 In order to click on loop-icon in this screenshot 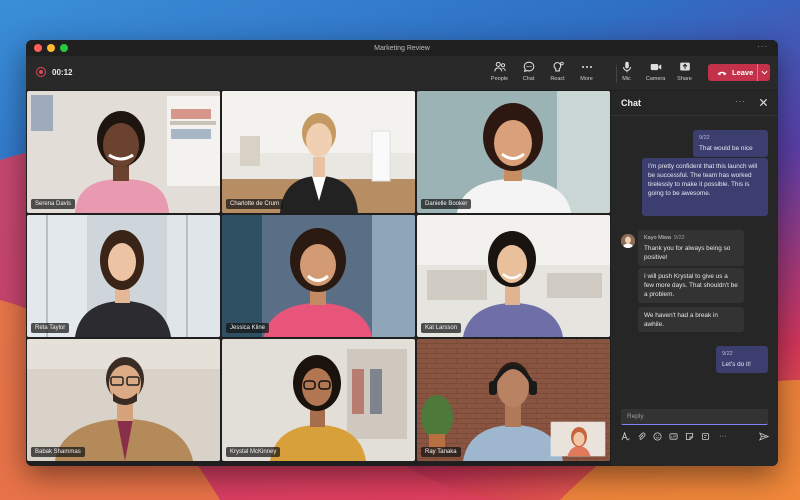, I will do `click(705, 436)`.